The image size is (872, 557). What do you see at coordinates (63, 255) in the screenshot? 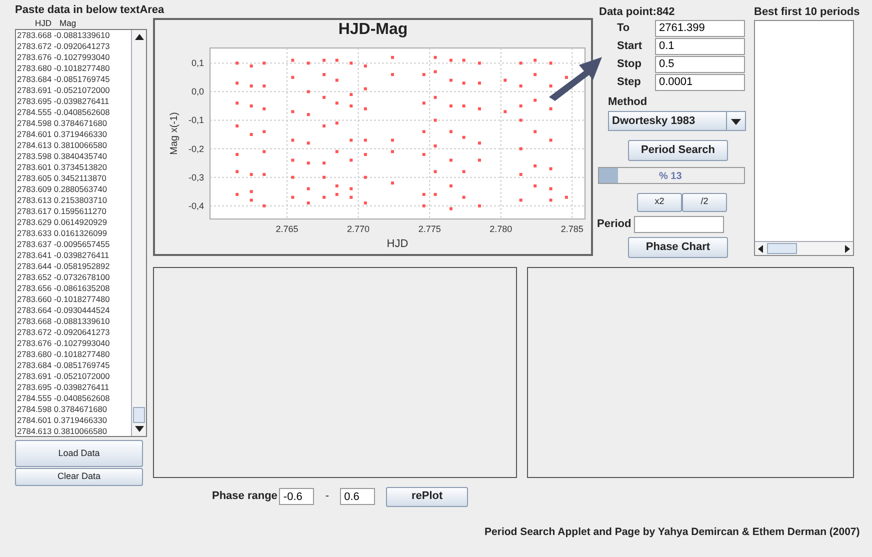
I see `data-line: 2783.641 -0.0398276411` at bounding box center [63, 255].